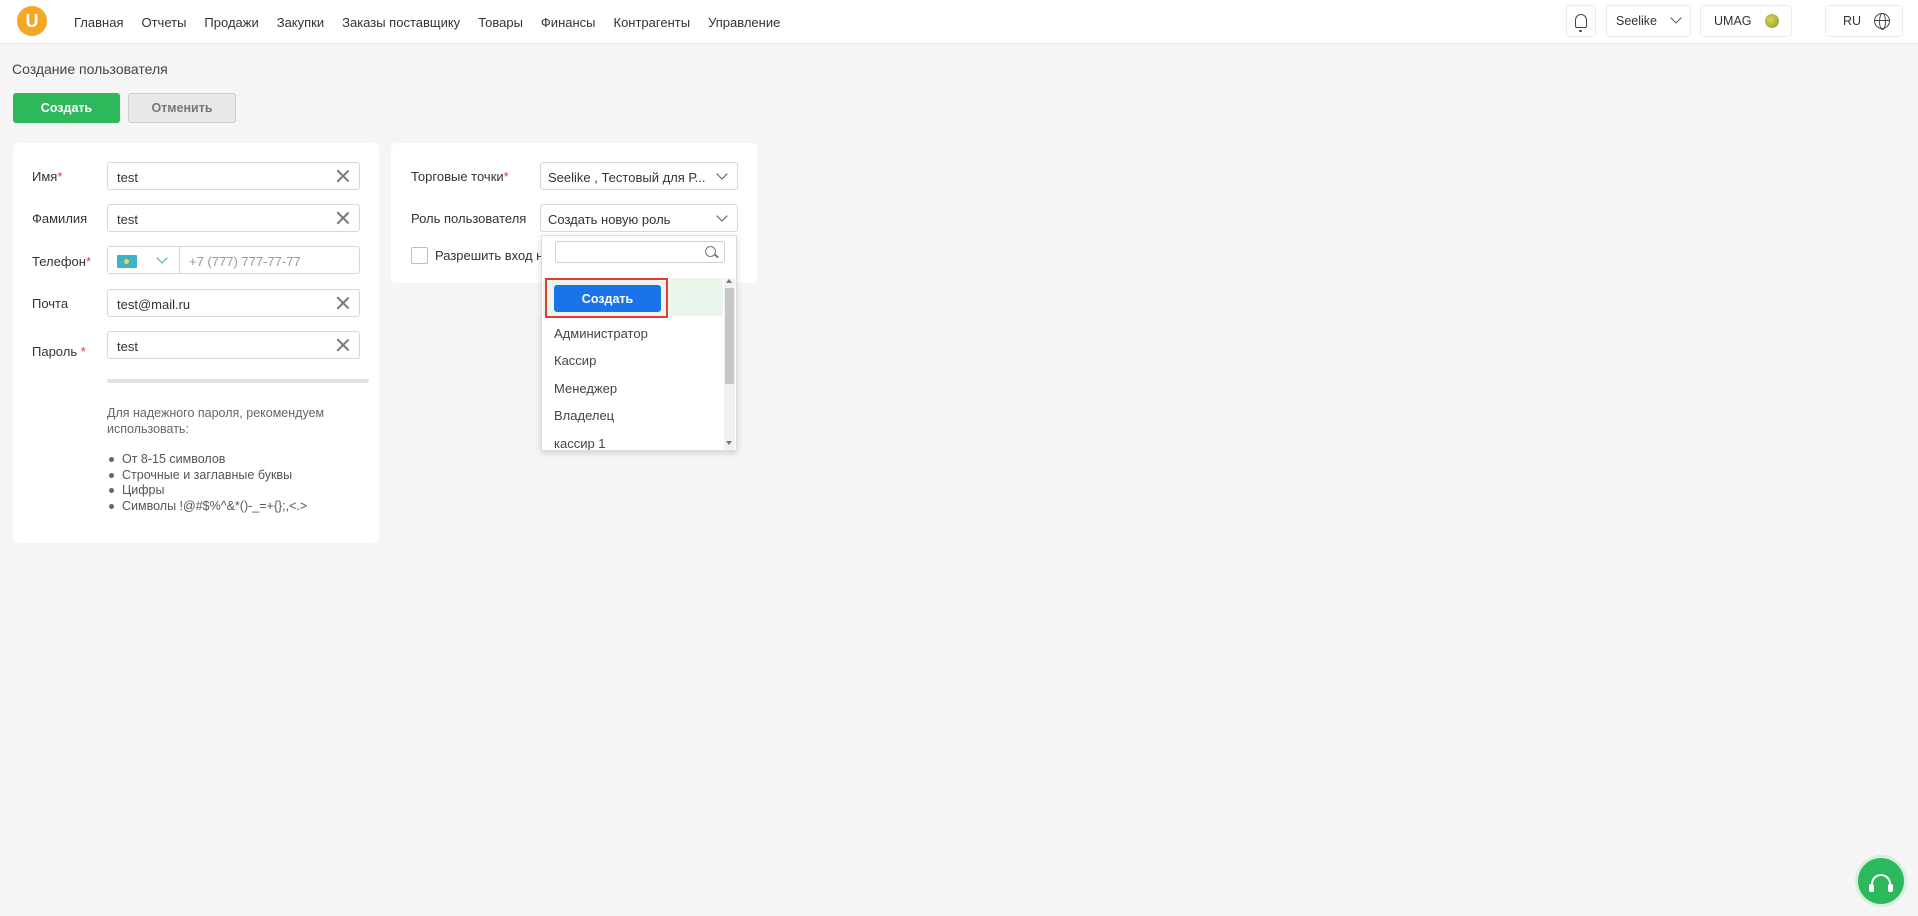  What do you see at coordinates (460, 176) in the screenshot?
I see `stores-label: Торговые точки*` at bounding box center [460, 176].